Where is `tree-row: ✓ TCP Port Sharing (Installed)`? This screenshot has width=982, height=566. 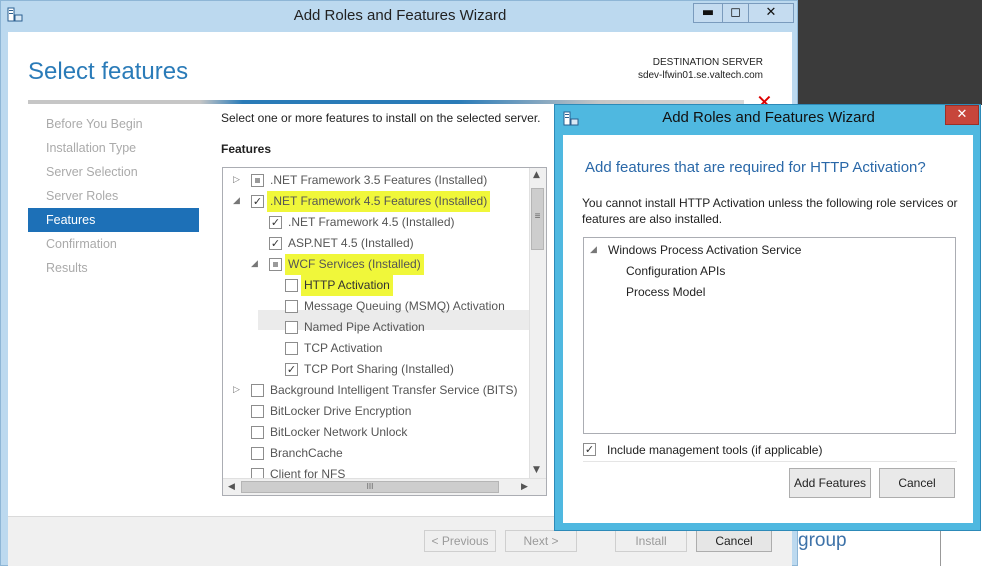 tree-row: ✓ TCP Port Sharing (Installed) is located at coordinates (375, 369).